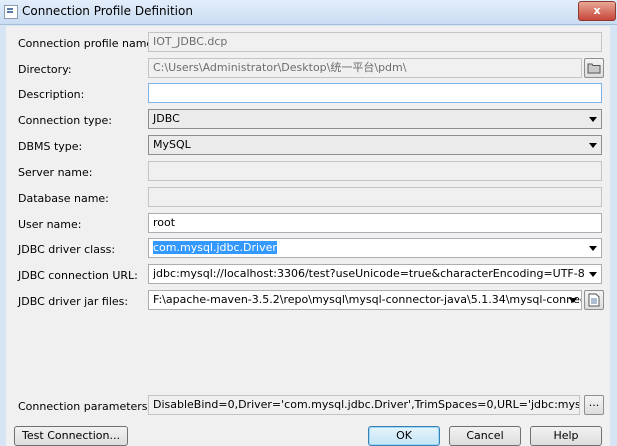 The width and height of the screenshot is (617, 446). What do you see at coordinates (375, 145) in the screenshot?
I see `dbms-type-select: MySQL` at bounding box center [375, 145].